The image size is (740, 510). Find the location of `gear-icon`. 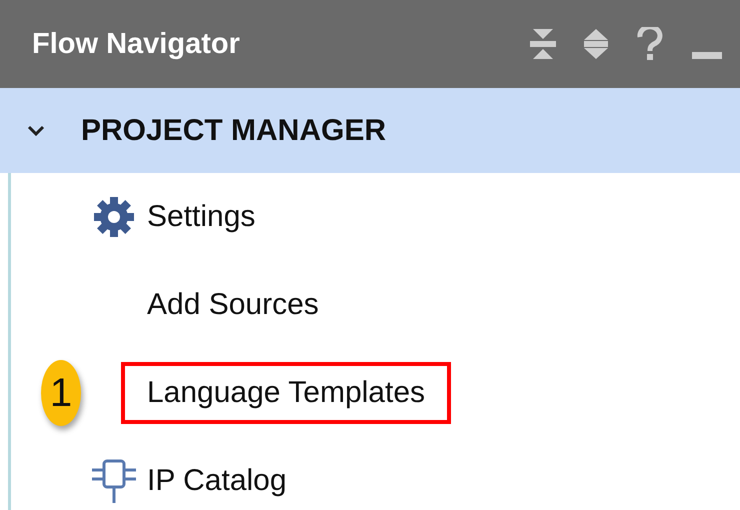

gear-icon is located at coordinates (114, 217).